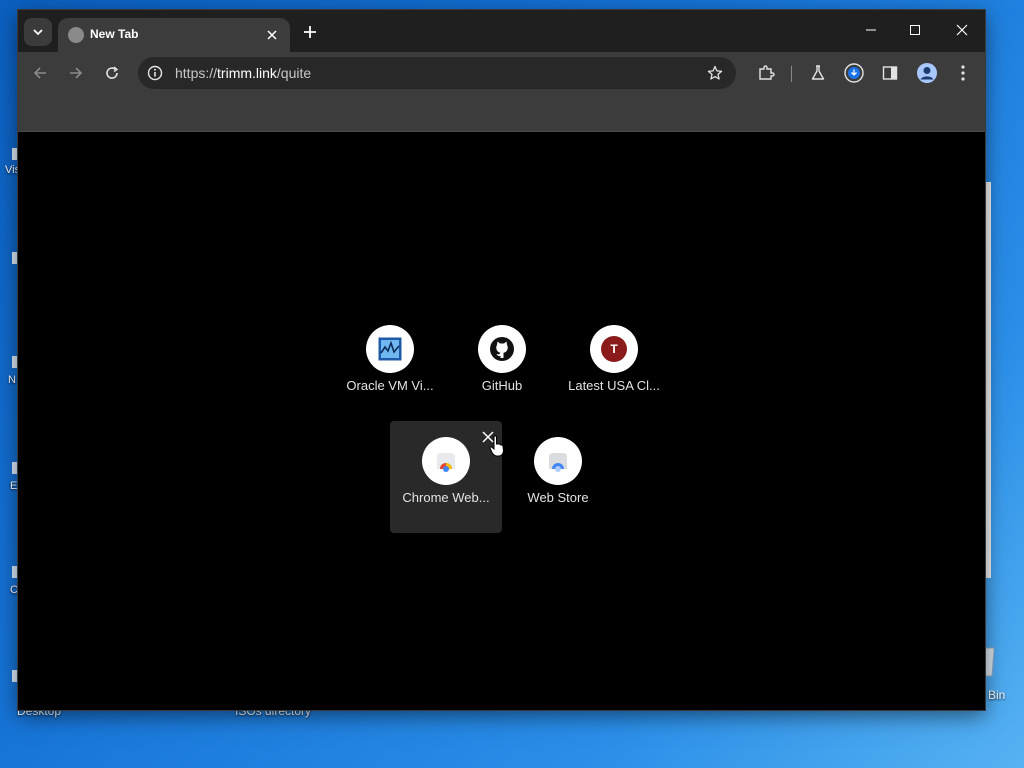 Image resolution: width=1024 pixels, height=768 pixels. Describe the element at coordinates (14, 590) in the screenshot. I see `desktop-icon-label-fragment: C` at that location.